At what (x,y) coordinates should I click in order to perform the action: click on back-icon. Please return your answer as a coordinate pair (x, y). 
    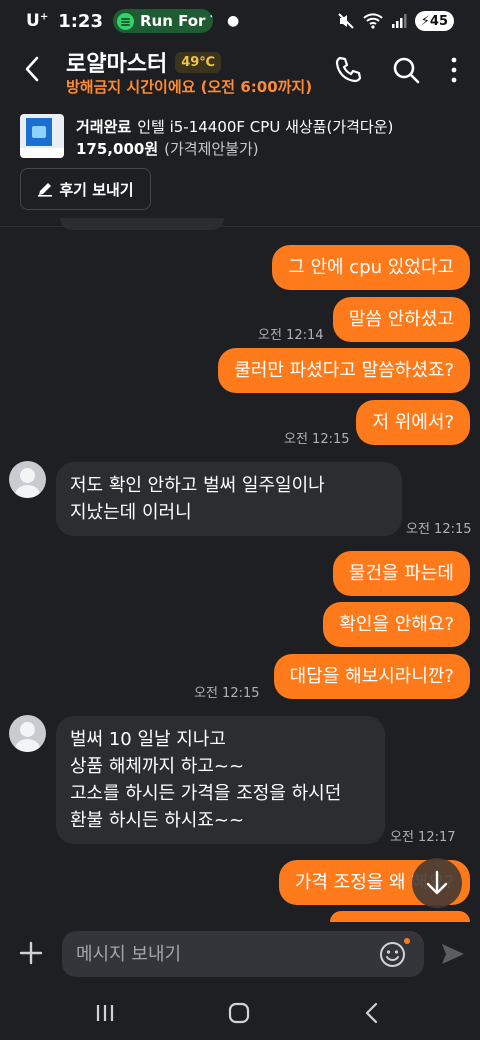
    Looking at the image, I should click on (33, 69).